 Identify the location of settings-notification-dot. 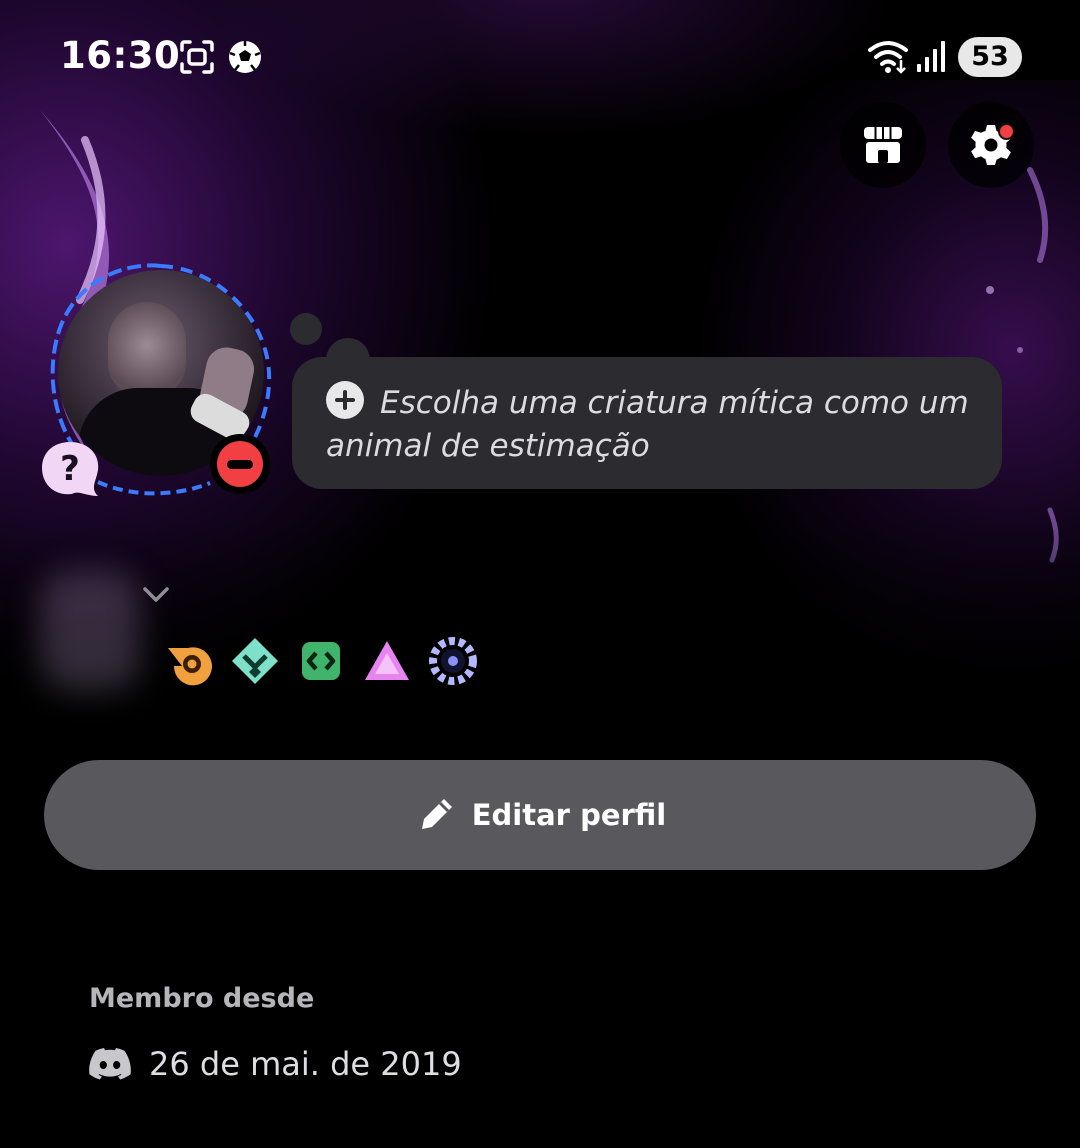
(1006, 131).